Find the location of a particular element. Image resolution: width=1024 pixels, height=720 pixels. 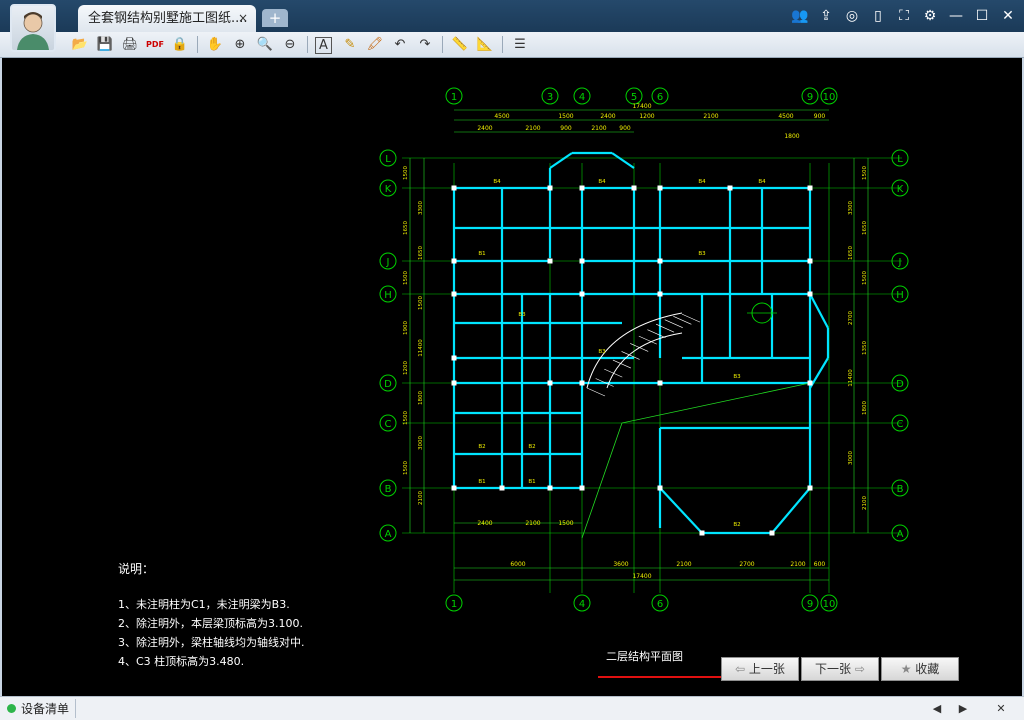

device-list-button: 设备清单 is located at coordinates (45, 708).